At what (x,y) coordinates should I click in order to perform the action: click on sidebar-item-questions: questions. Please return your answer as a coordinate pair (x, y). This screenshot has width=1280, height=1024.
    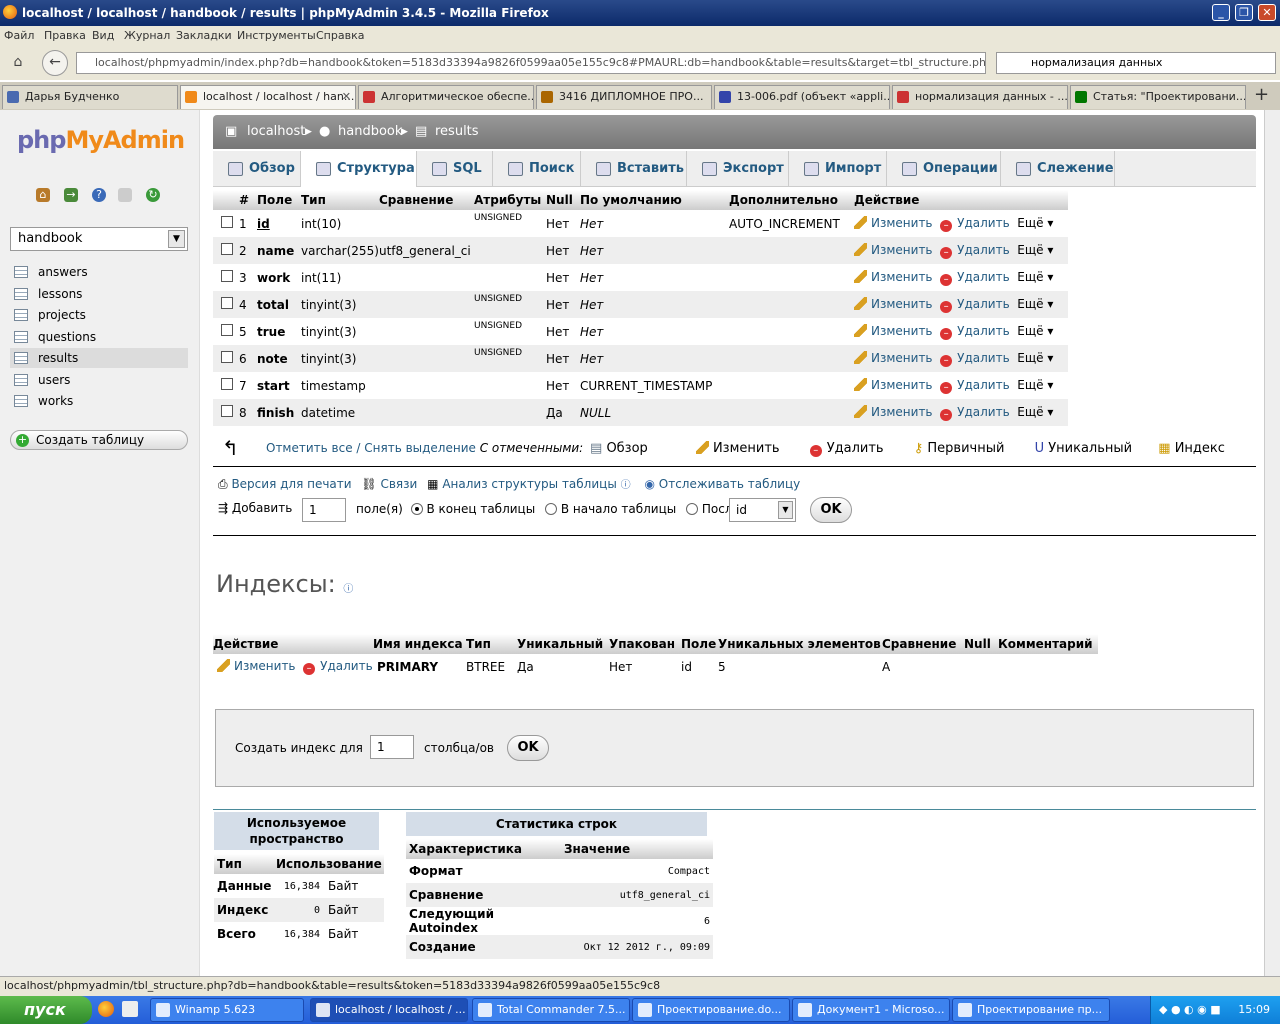
    Looking at the image, I should click on (99, 337).